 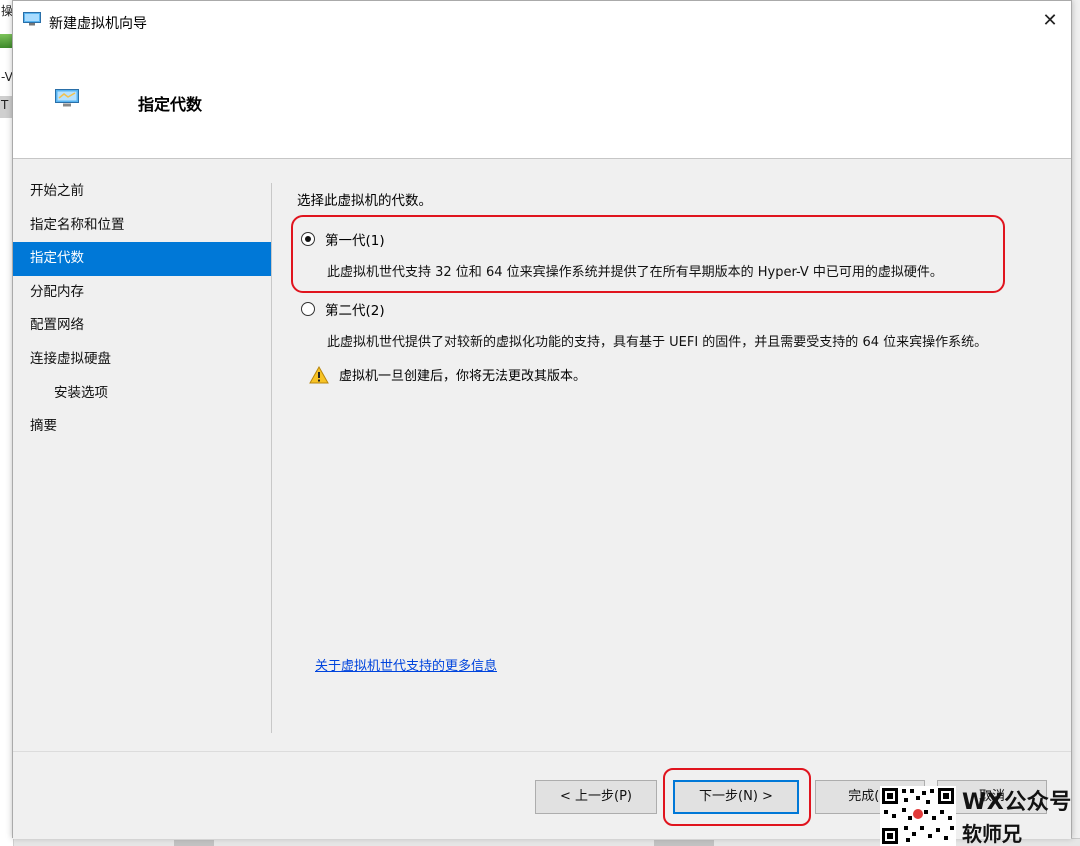 What do you see at coordinates (364, 201) in the screenshot?
I see `generation-prompt: 选择此虚拟机的代数。` at bounding box center [364, 201].